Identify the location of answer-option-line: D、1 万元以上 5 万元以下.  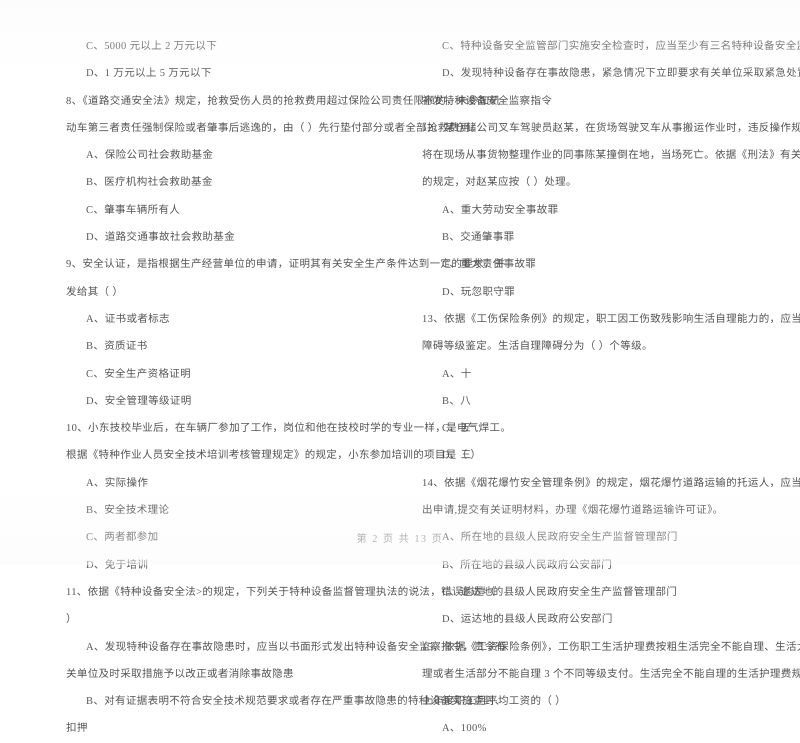
(149, 74).